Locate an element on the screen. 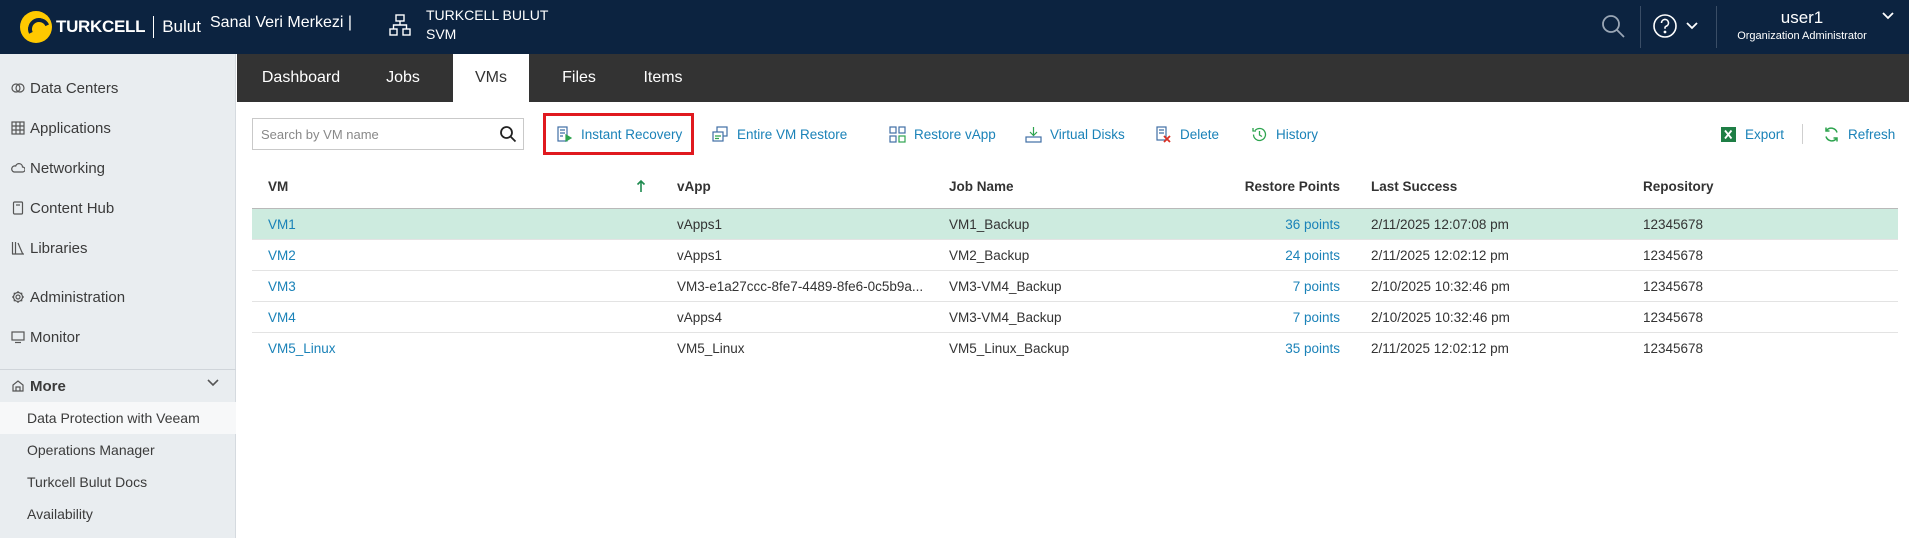 The height and width of the screenshot is (538, 1909). gear-icon is located at coordinates (18, 297).